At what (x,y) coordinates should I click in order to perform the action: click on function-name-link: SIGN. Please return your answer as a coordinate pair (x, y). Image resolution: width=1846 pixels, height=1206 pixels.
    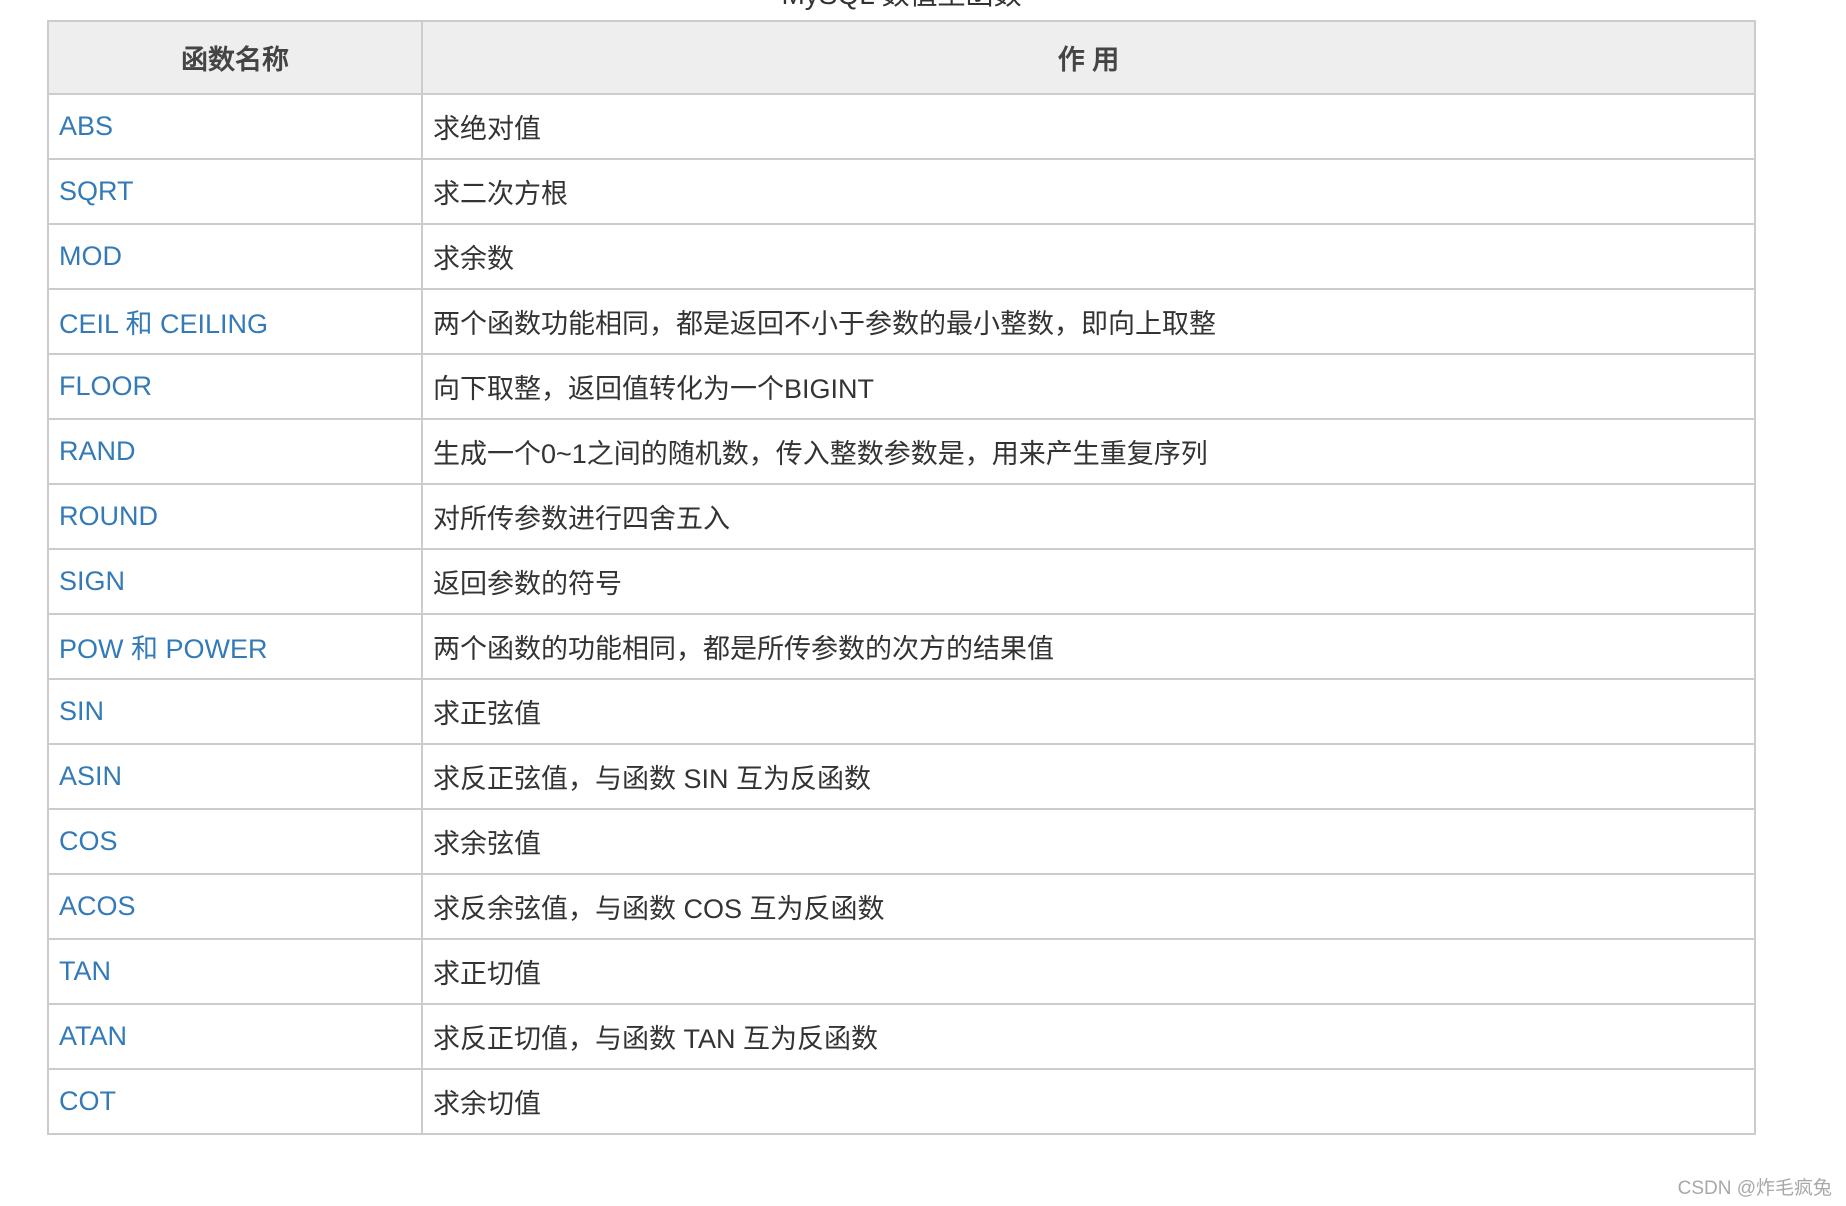
    Looking at the image, I should click on (235, 581).